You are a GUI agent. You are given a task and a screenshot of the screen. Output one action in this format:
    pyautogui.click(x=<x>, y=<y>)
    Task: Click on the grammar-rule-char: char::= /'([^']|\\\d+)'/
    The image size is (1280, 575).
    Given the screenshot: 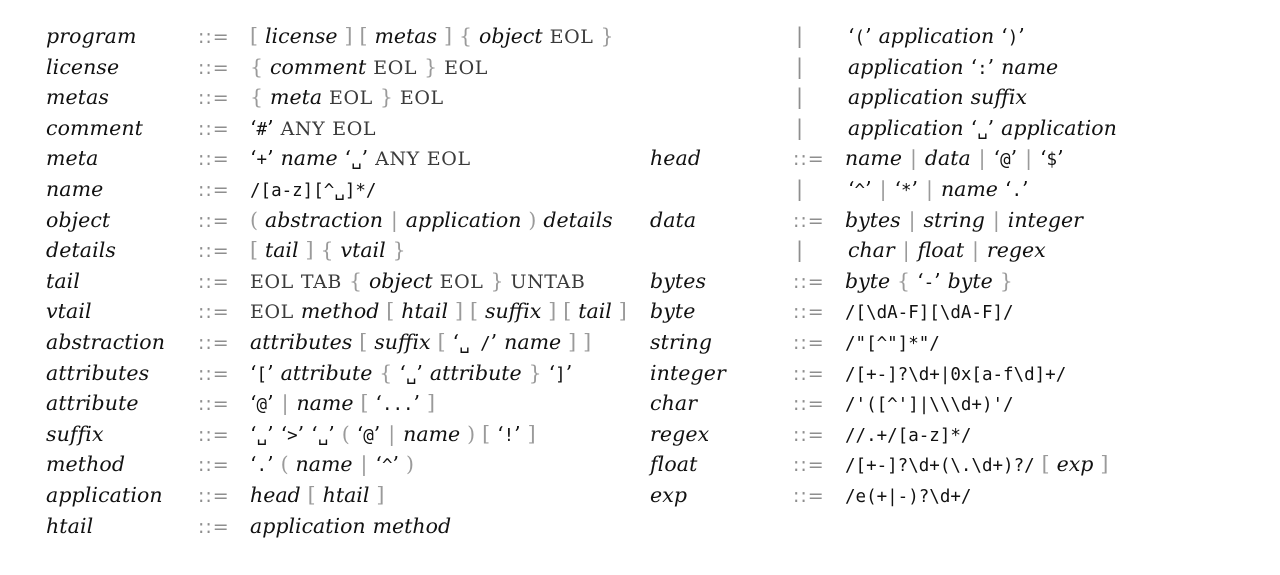 What is the action you would take?
    pyautogui.click(x=965, y=406)
    